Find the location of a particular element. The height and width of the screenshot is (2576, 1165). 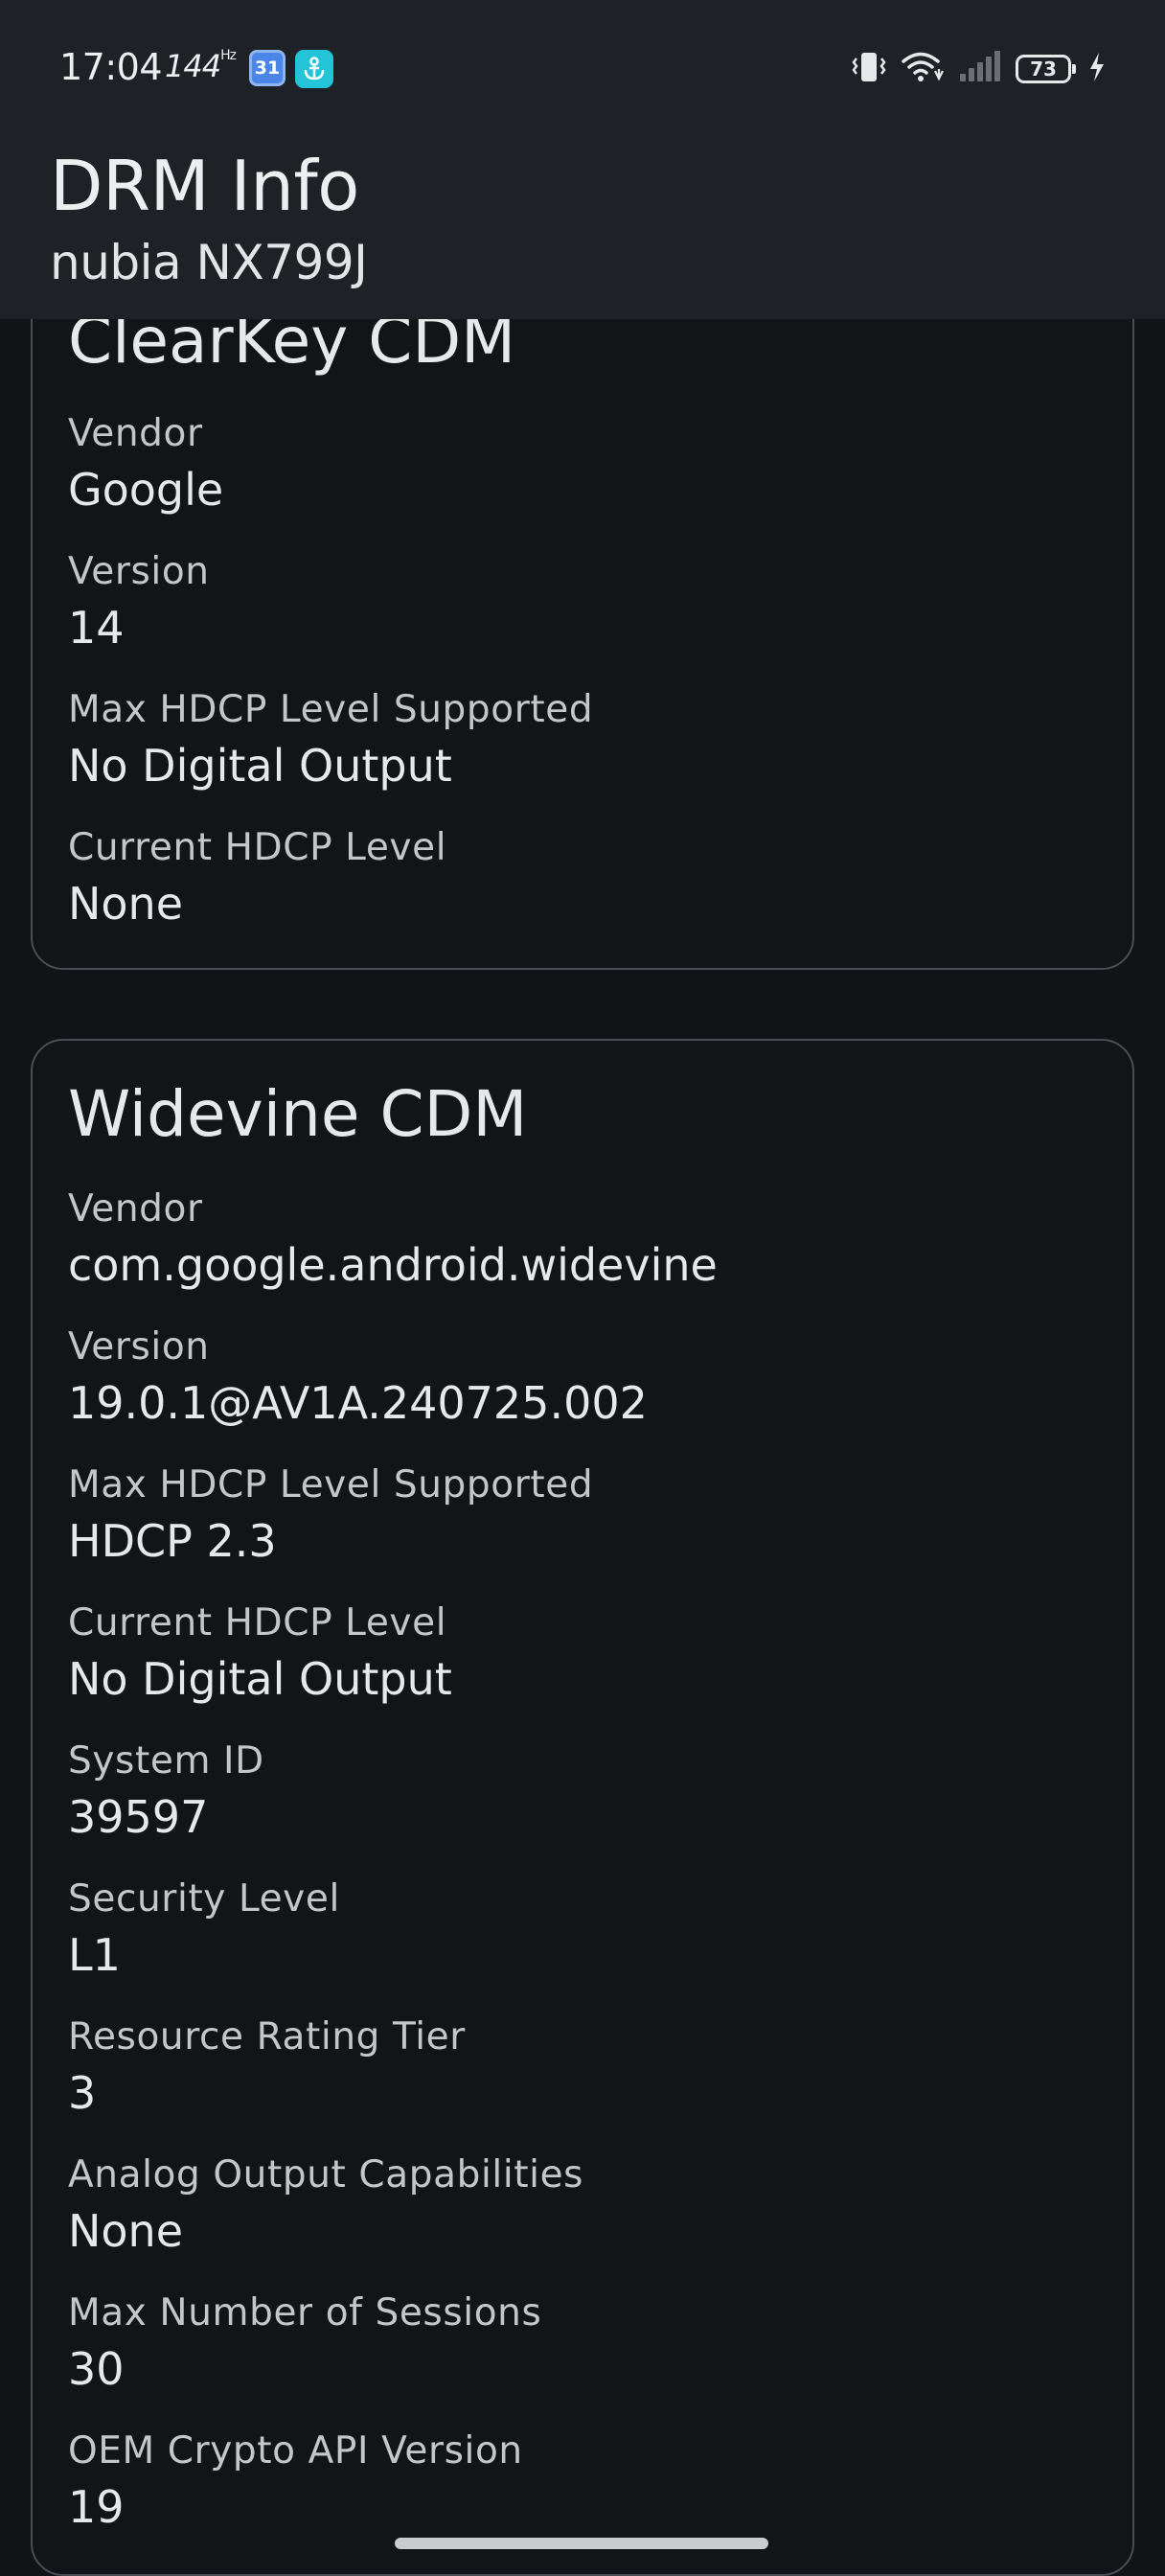

field-label-security-level: Security Level is located at coordinates (204, 1898).